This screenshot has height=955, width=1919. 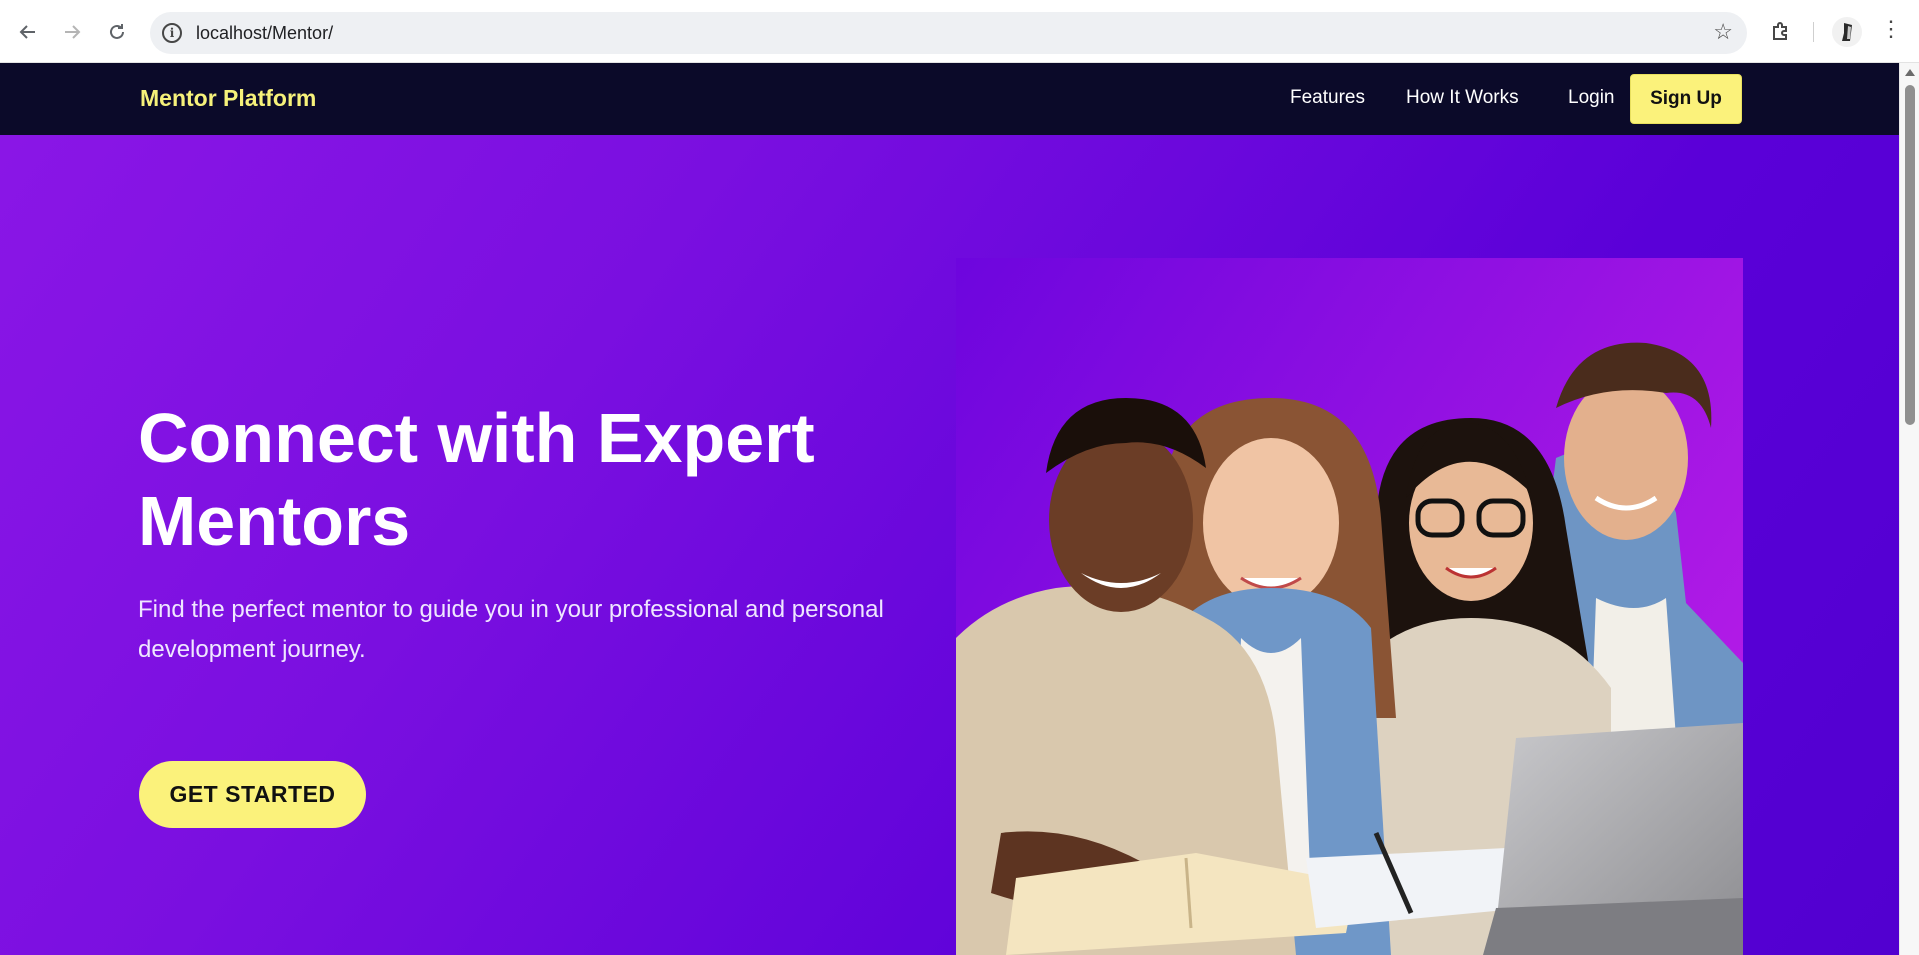 What do you see at coordinates (1591, 98) in the screenshot?
I see `nav-link-login: Login` at bounding box center [1591, 98].